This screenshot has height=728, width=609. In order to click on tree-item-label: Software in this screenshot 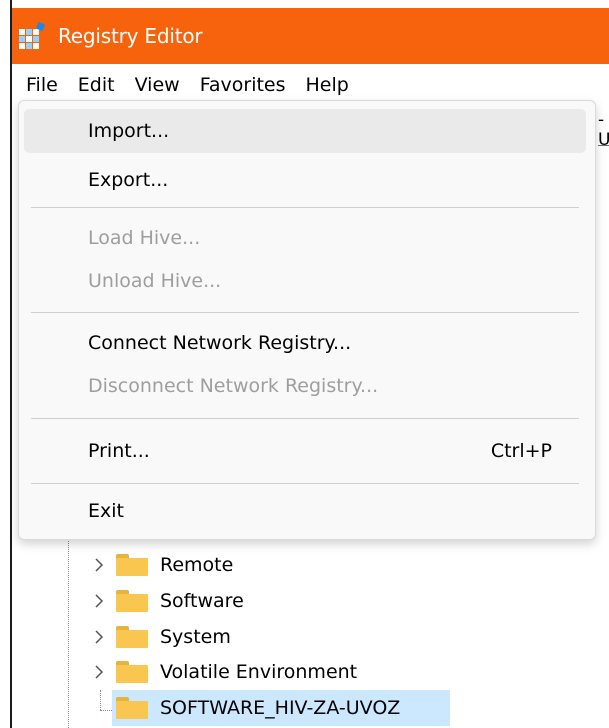, I will do `click(202, 601)`.